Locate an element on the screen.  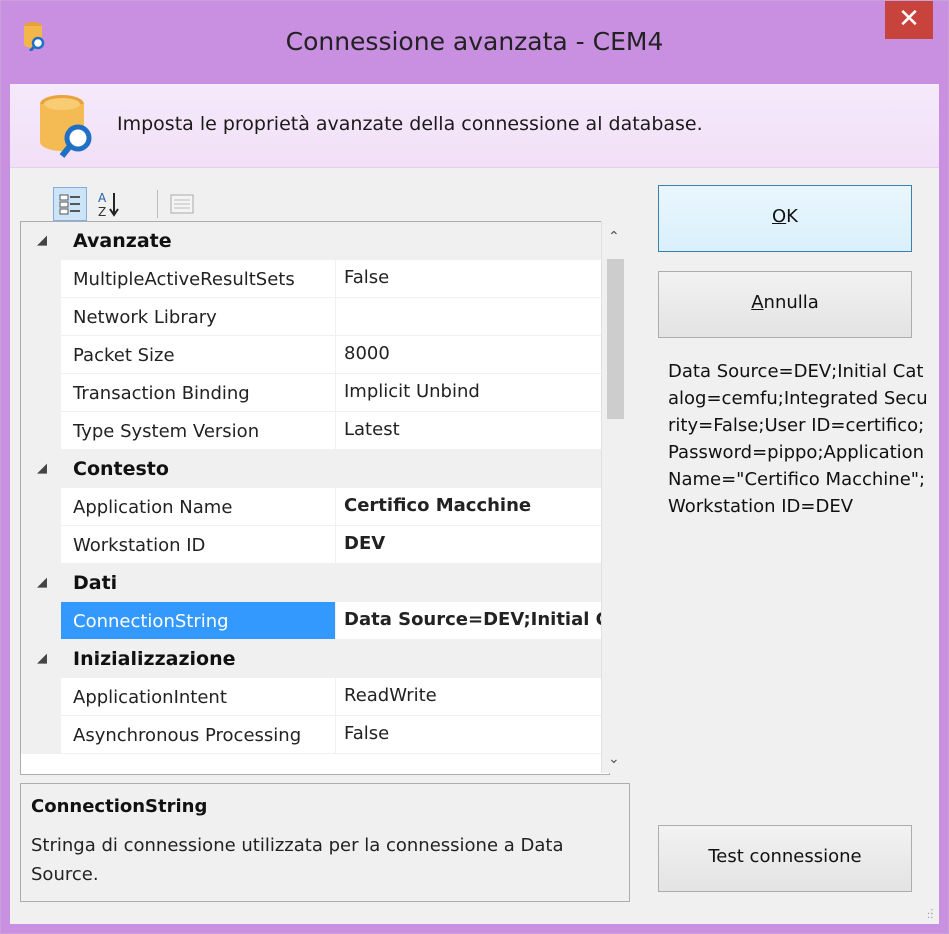
property-value-cell: Implicit Unbind is located at coordinates (472, 393).